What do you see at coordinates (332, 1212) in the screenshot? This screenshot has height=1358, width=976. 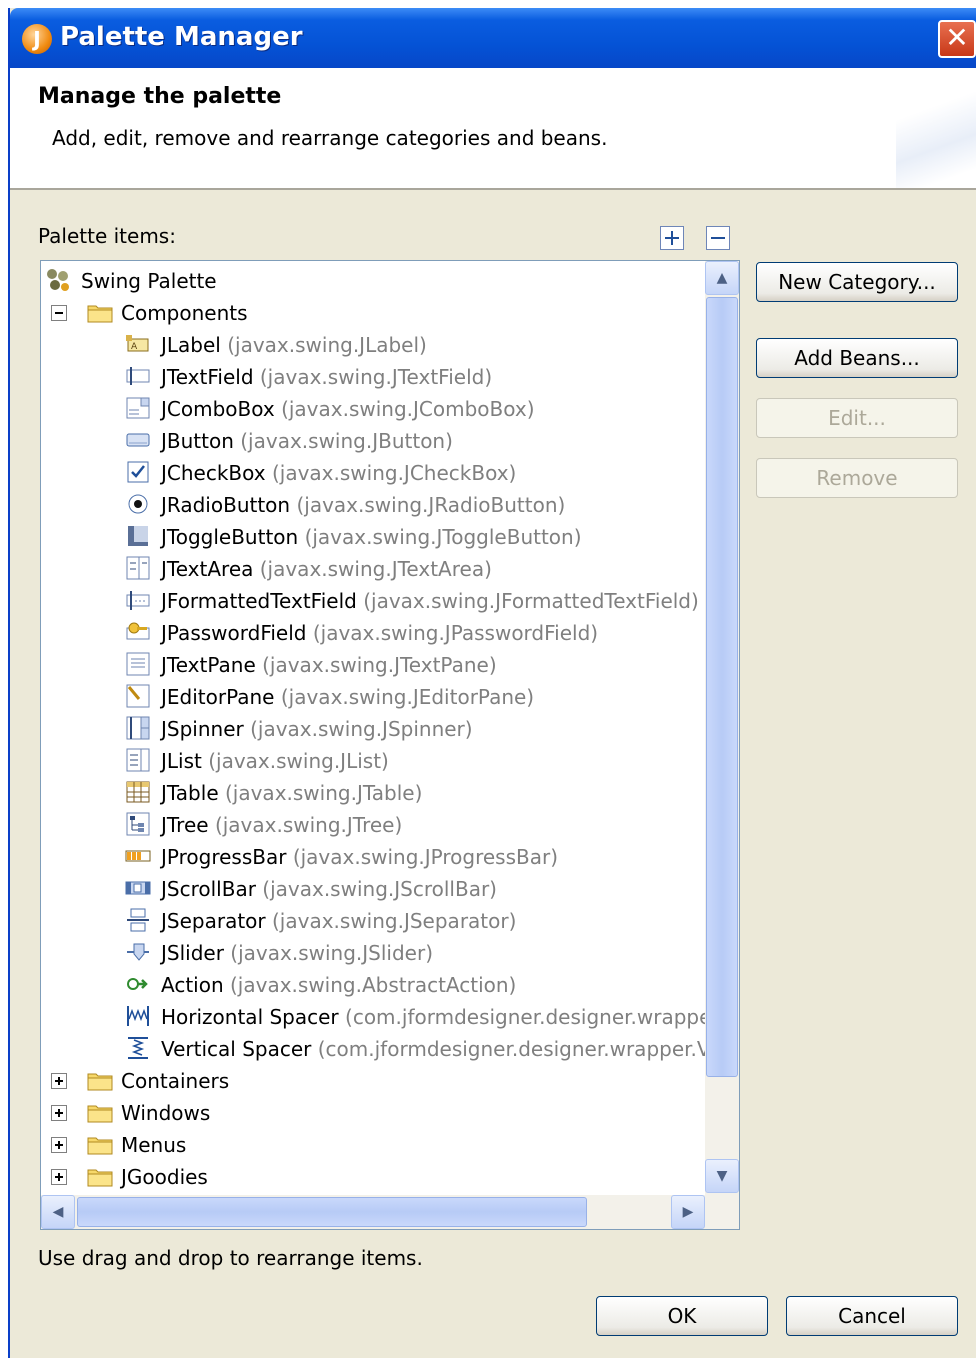 I see `horizontal-scroll-thumb` at bounding box center [332, 1212].